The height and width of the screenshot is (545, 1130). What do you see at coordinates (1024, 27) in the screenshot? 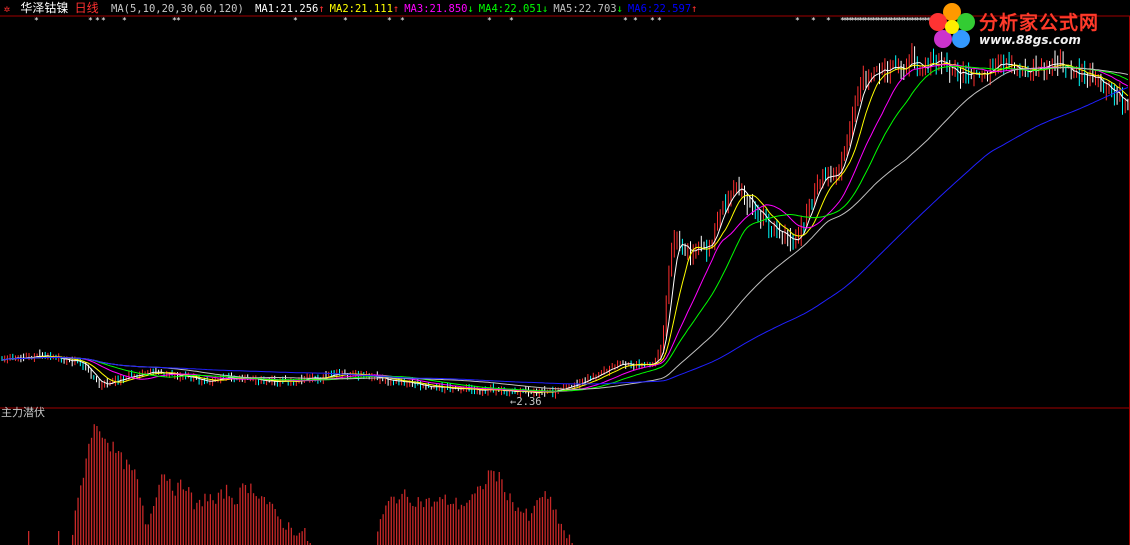
I see `watermark: 分析家公式网 www.88gs.com` at bounding box center [1024, 27].